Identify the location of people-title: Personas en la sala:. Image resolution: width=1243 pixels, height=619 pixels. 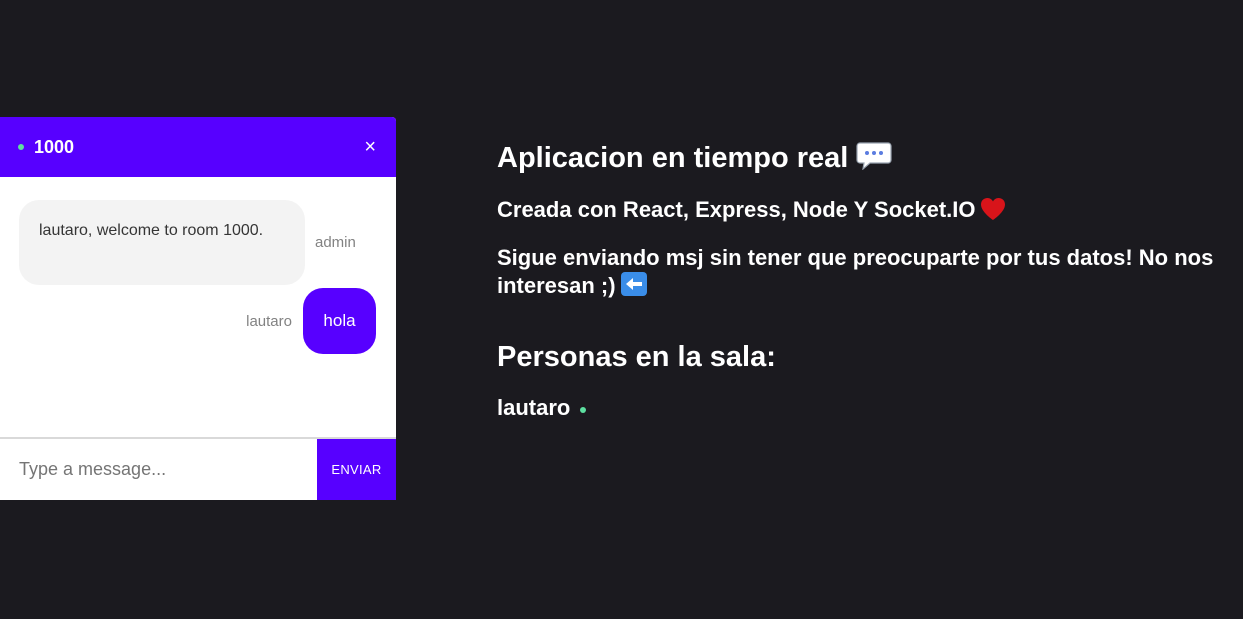
(636, 357).